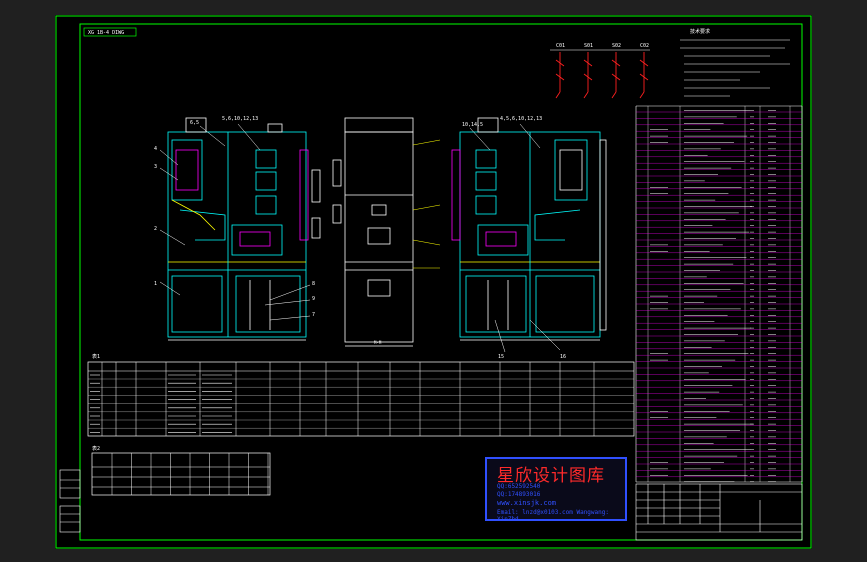 Image resolution: width=867 pixels, height=562 pixels. Describe the element at coordinates (155, 149) in the screenshot. I see `callout-left-5: 4` at that location.